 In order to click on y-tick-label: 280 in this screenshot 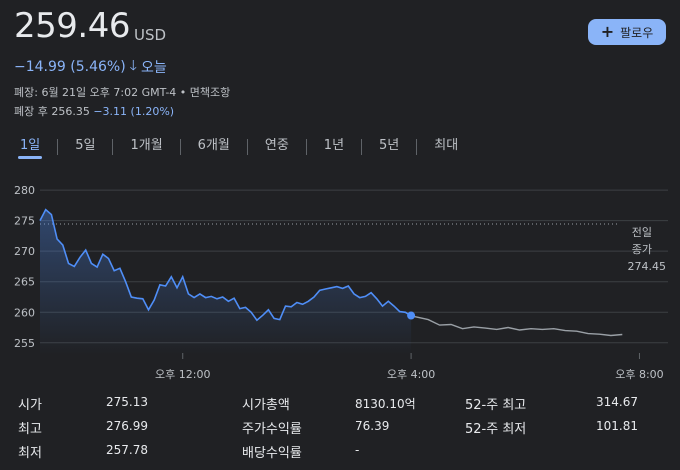, I will do `click(24, 190)`.